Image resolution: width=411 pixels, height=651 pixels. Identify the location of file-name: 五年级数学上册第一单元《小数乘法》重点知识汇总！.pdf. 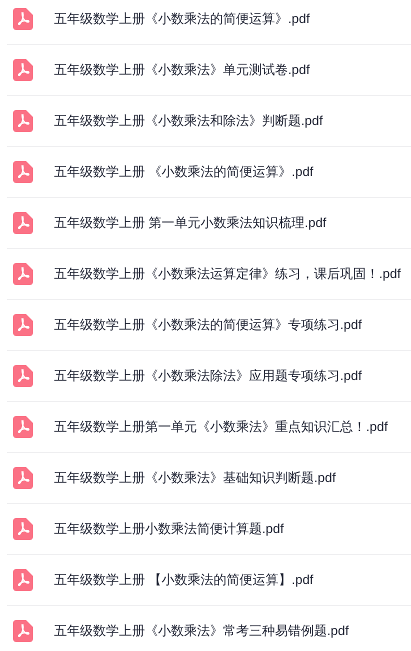
(221, 427).